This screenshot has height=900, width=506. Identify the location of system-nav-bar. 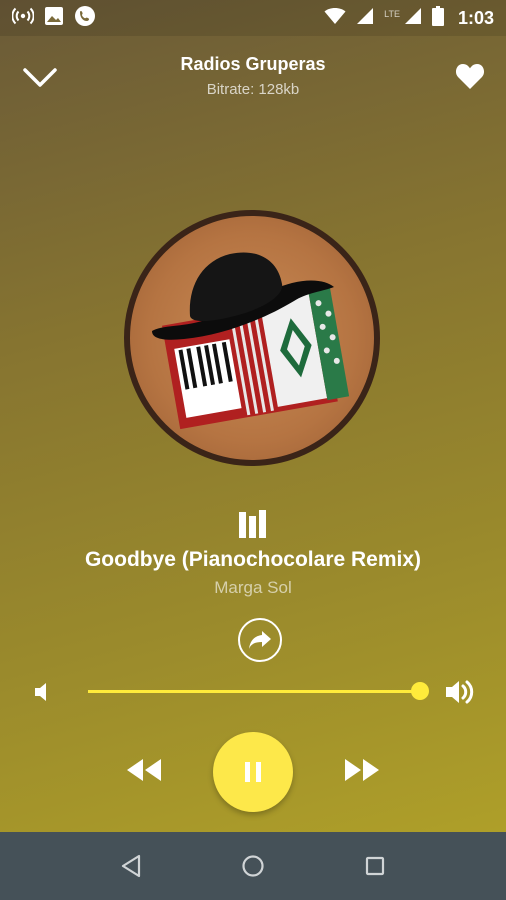
(253, 866).